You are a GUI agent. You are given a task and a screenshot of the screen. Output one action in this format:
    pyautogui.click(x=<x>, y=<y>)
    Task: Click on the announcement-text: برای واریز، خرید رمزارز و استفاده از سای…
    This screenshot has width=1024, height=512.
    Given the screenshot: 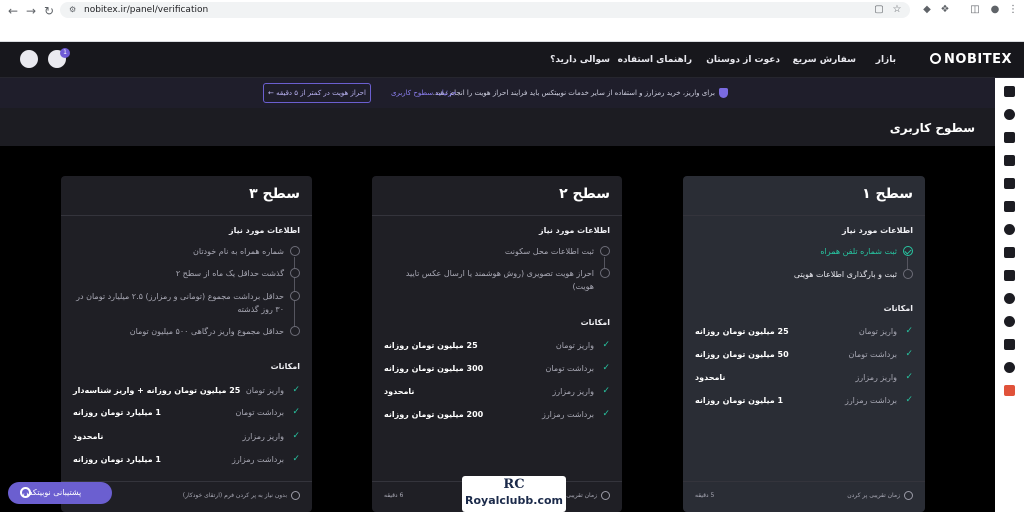 What is the action you would take?
    pyautogui.click(x=573, y=93)
    